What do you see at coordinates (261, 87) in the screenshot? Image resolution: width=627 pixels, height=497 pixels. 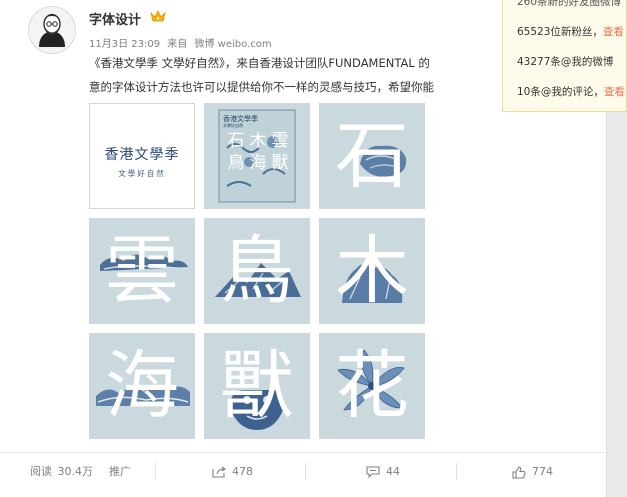 I see `post-text-line-2: 意的字体设计方法也许可以提供给你不一样的灵感与技巧，希望你能` at bounding box center [261, 87].